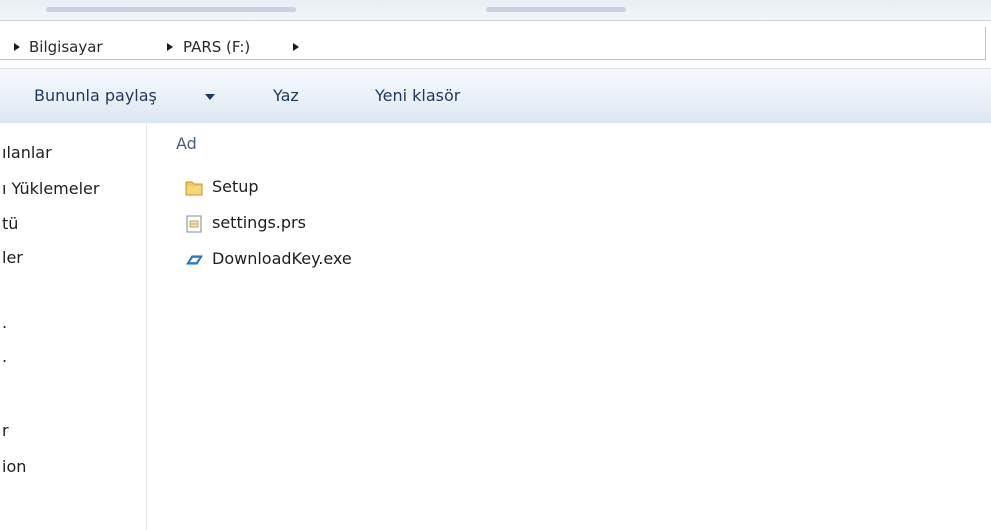 This screenshot has height=530, width=991. What do you see at coordinates (194, 260) in the screenshot?
I see `application-icon` at bounding box center [194, 260].